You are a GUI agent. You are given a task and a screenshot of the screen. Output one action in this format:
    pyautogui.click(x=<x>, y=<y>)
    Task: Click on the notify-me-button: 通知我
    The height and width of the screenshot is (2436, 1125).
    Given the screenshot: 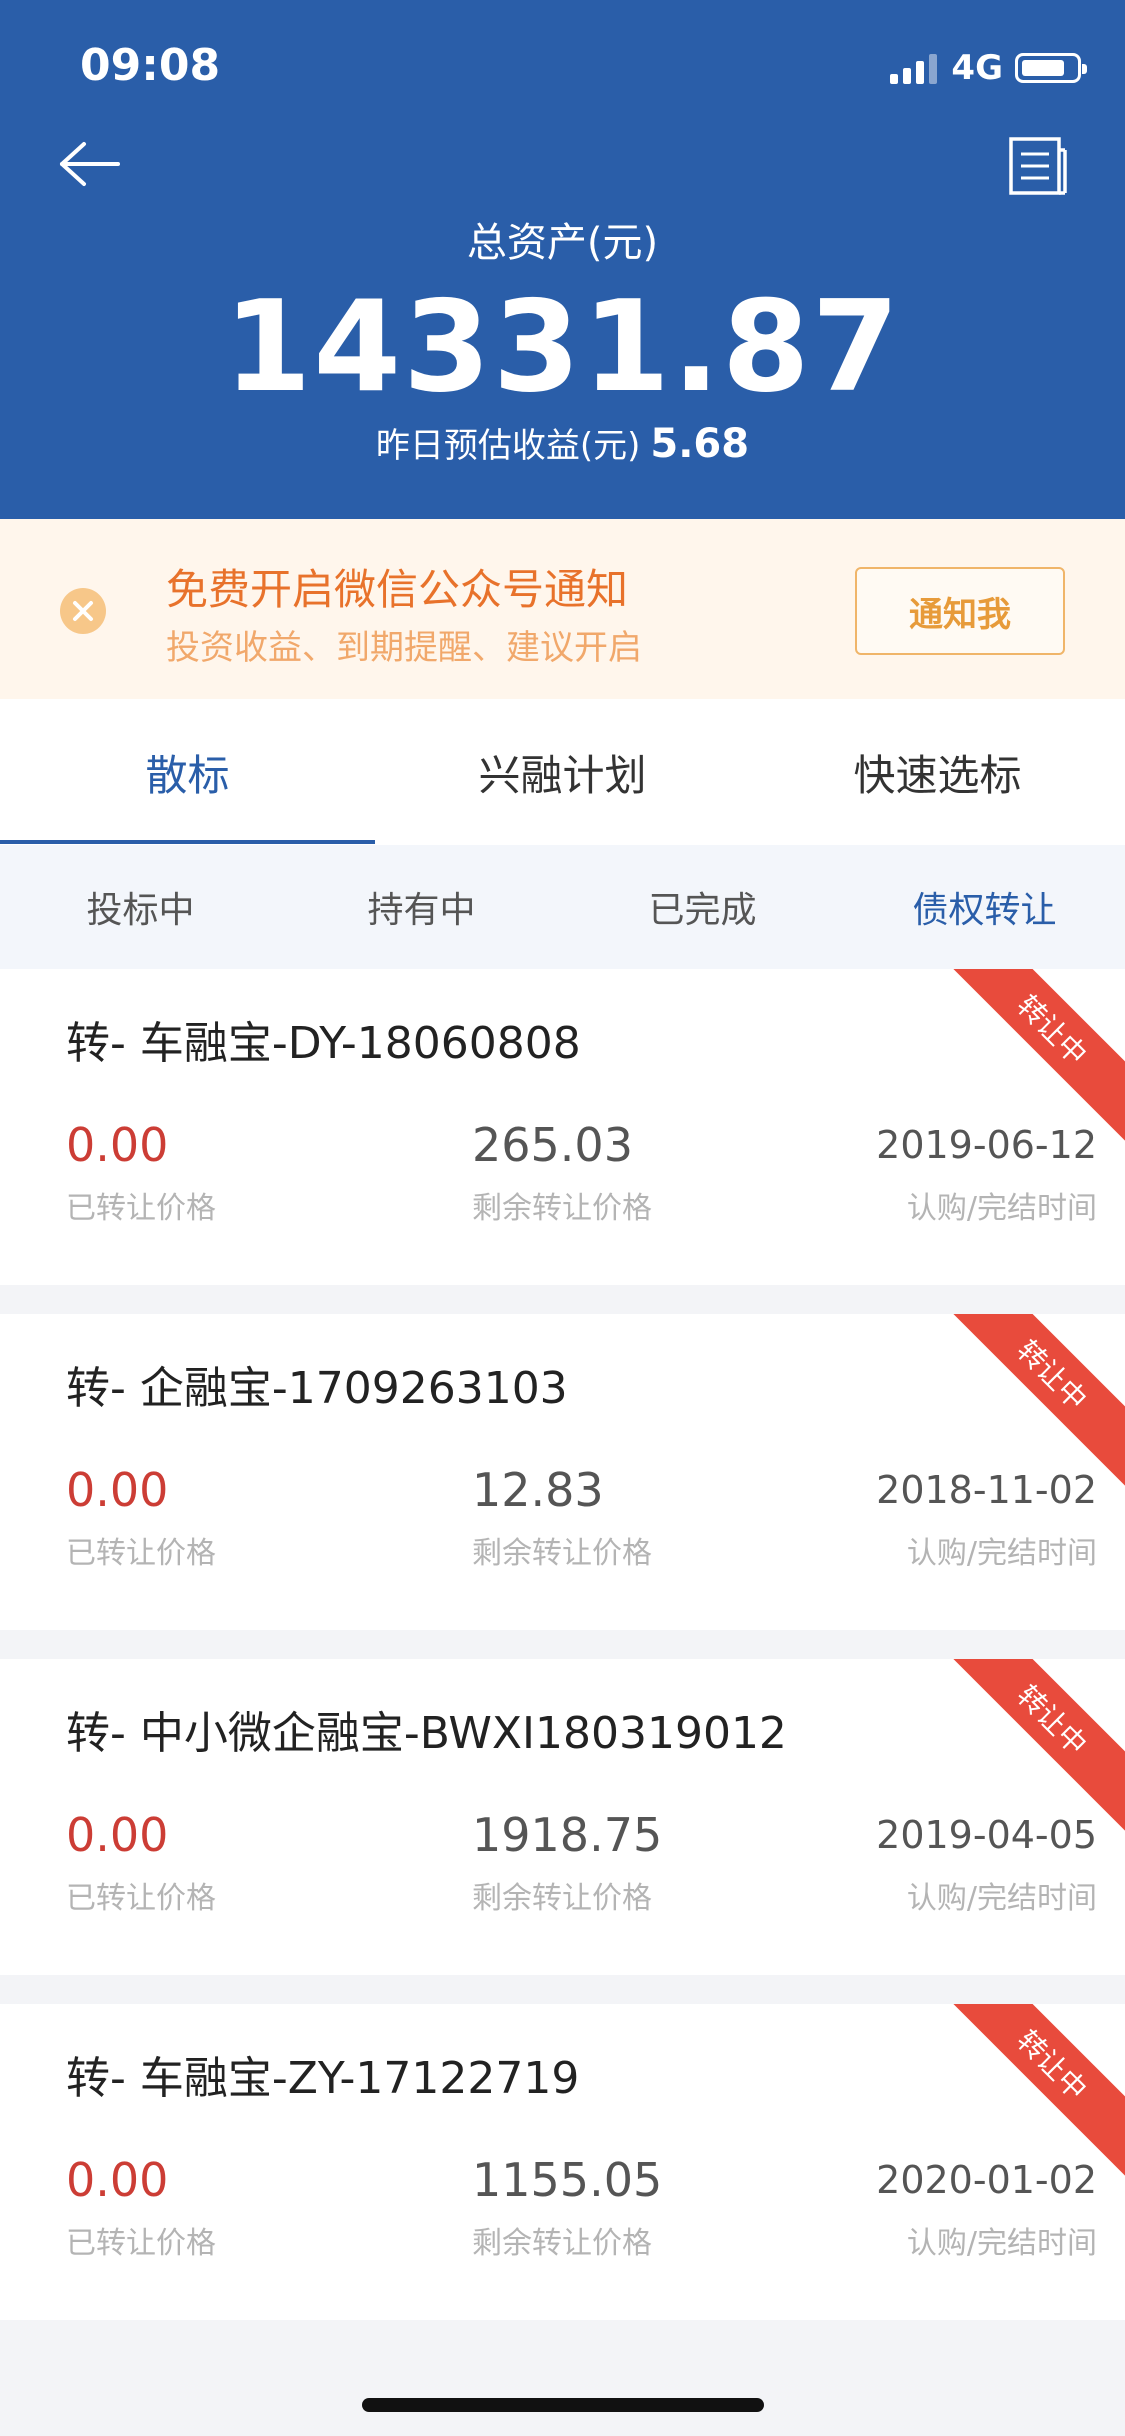 What is the action you would take?
    pyautogui.click(x=960, y=611)
    